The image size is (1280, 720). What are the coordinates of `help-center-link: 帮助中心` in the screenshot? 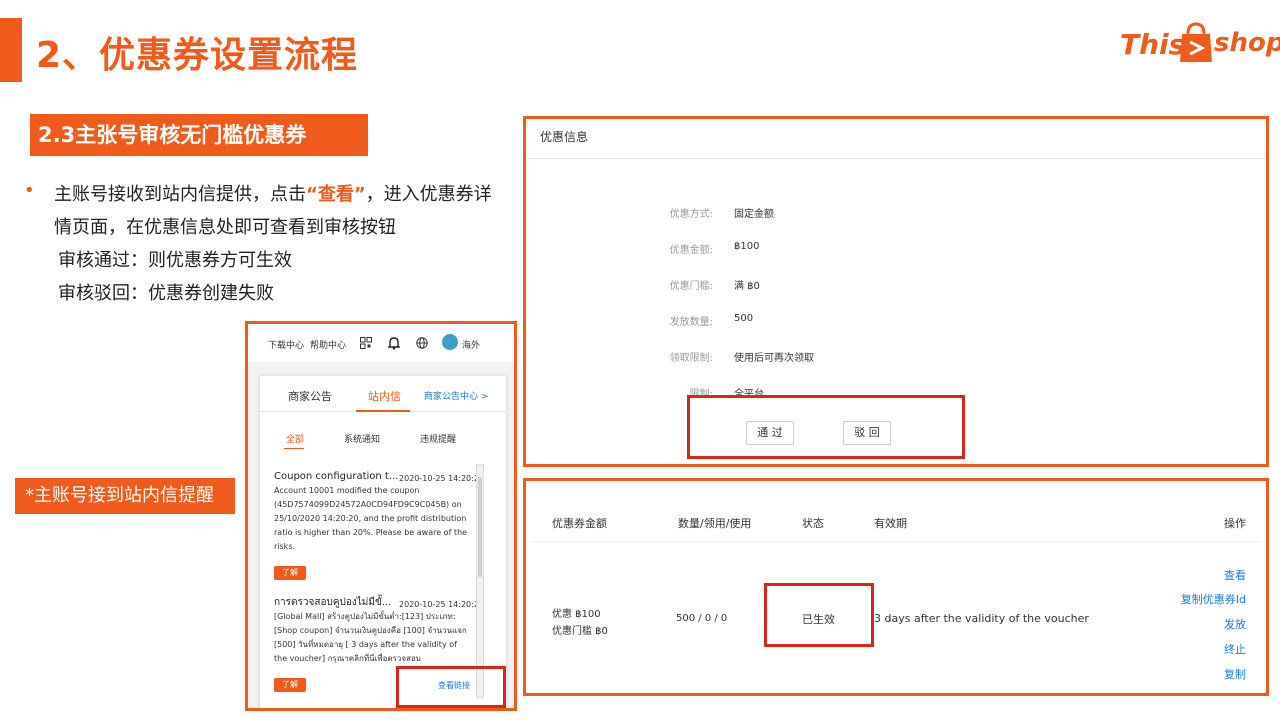 It's located at (328, 344).